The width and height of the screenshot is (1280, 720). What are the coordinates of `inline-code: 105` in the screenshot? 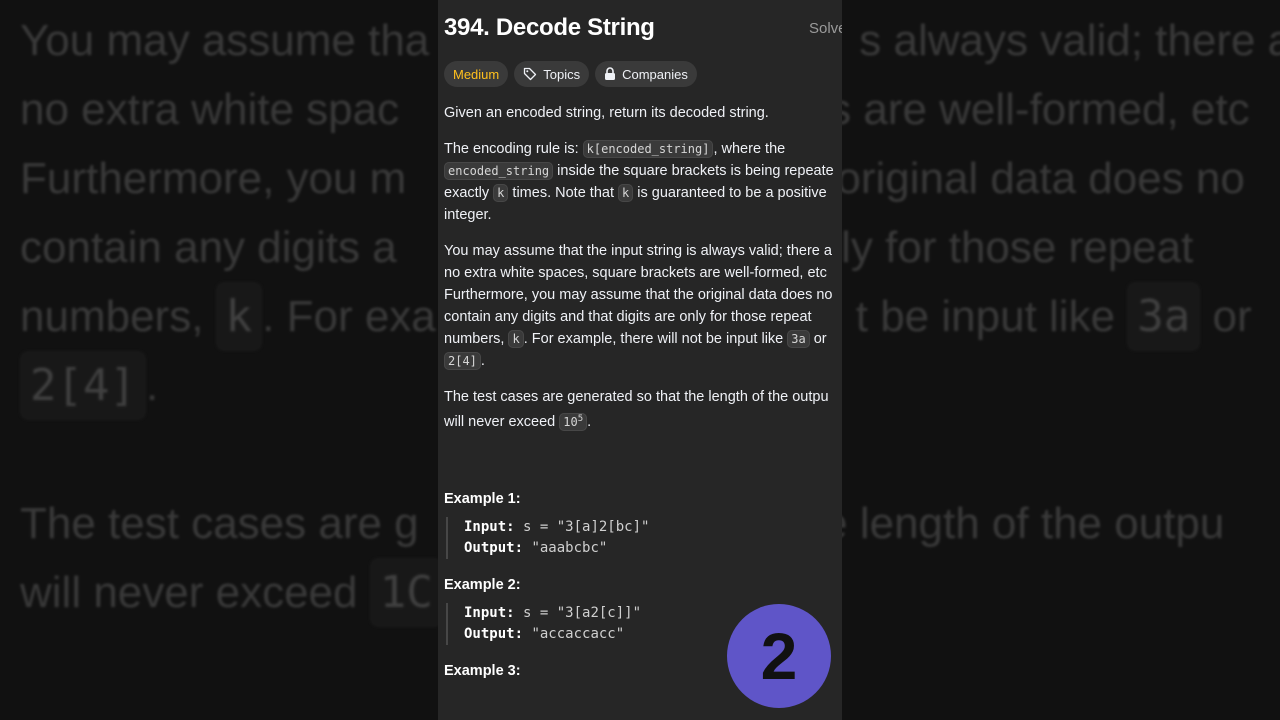 It's located at (573, 422).